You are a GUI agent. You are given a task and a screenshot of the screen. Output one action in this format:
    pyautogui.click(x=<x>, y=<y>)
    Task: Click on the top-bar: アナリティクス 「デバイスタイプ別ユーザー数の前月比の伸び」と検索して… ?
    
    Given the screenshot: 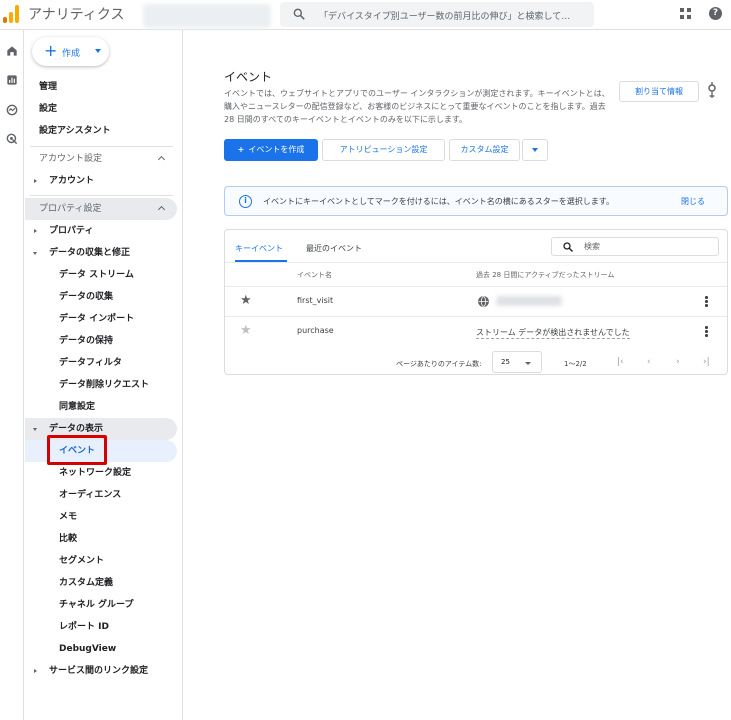 What is the action you would take?
    pyautogui.click(x=365, y=15)
    